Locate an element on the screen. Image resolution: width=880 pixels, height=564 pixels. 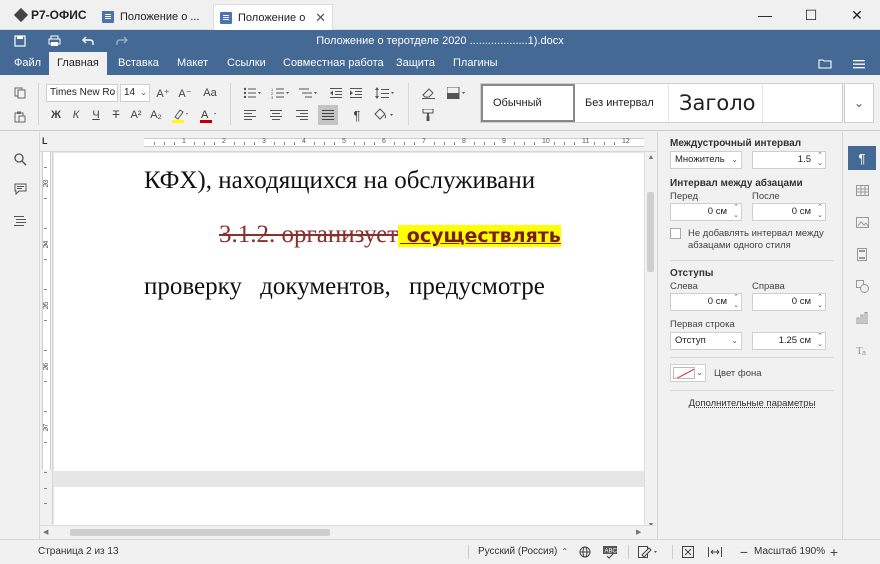
vertical-scrollbar: ▲ ▼ is located at coordinates (650, 342).